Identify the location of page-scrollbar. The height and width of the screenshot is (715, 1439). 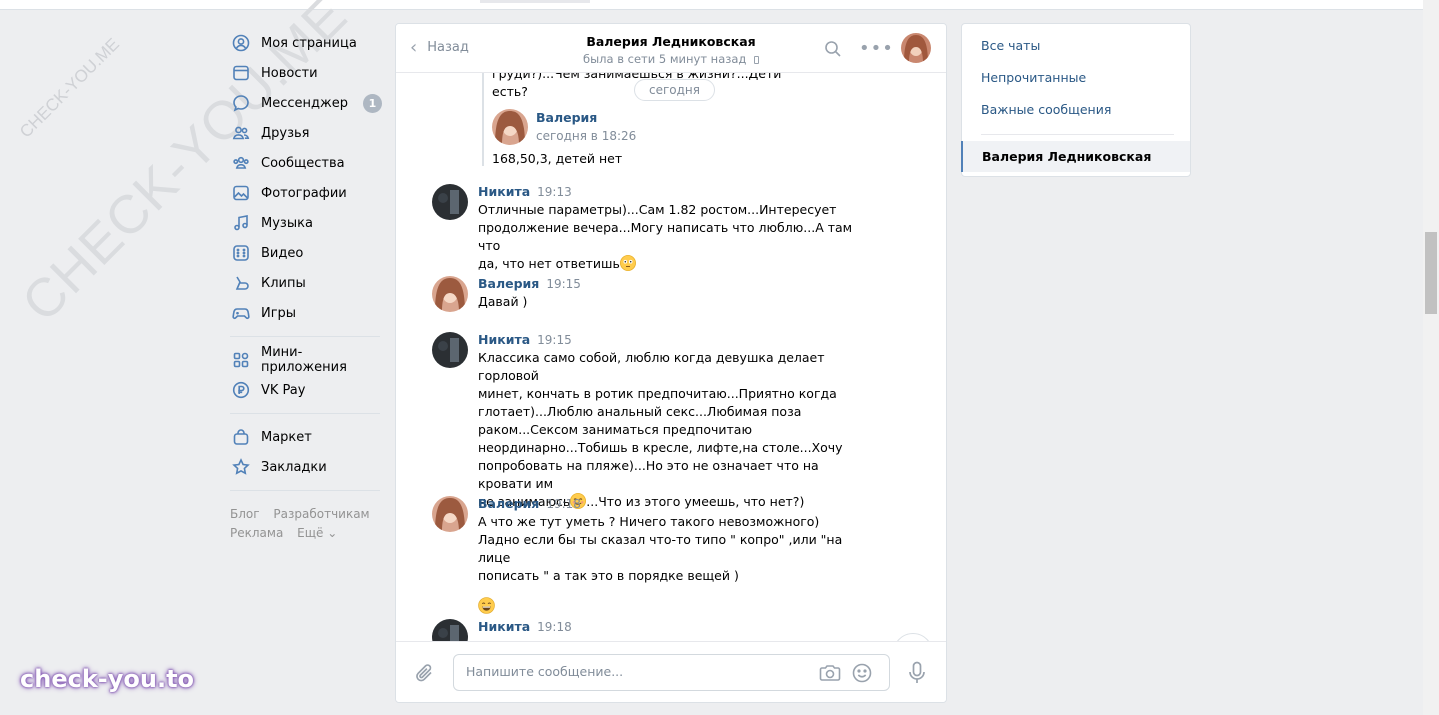
(1431, 357).